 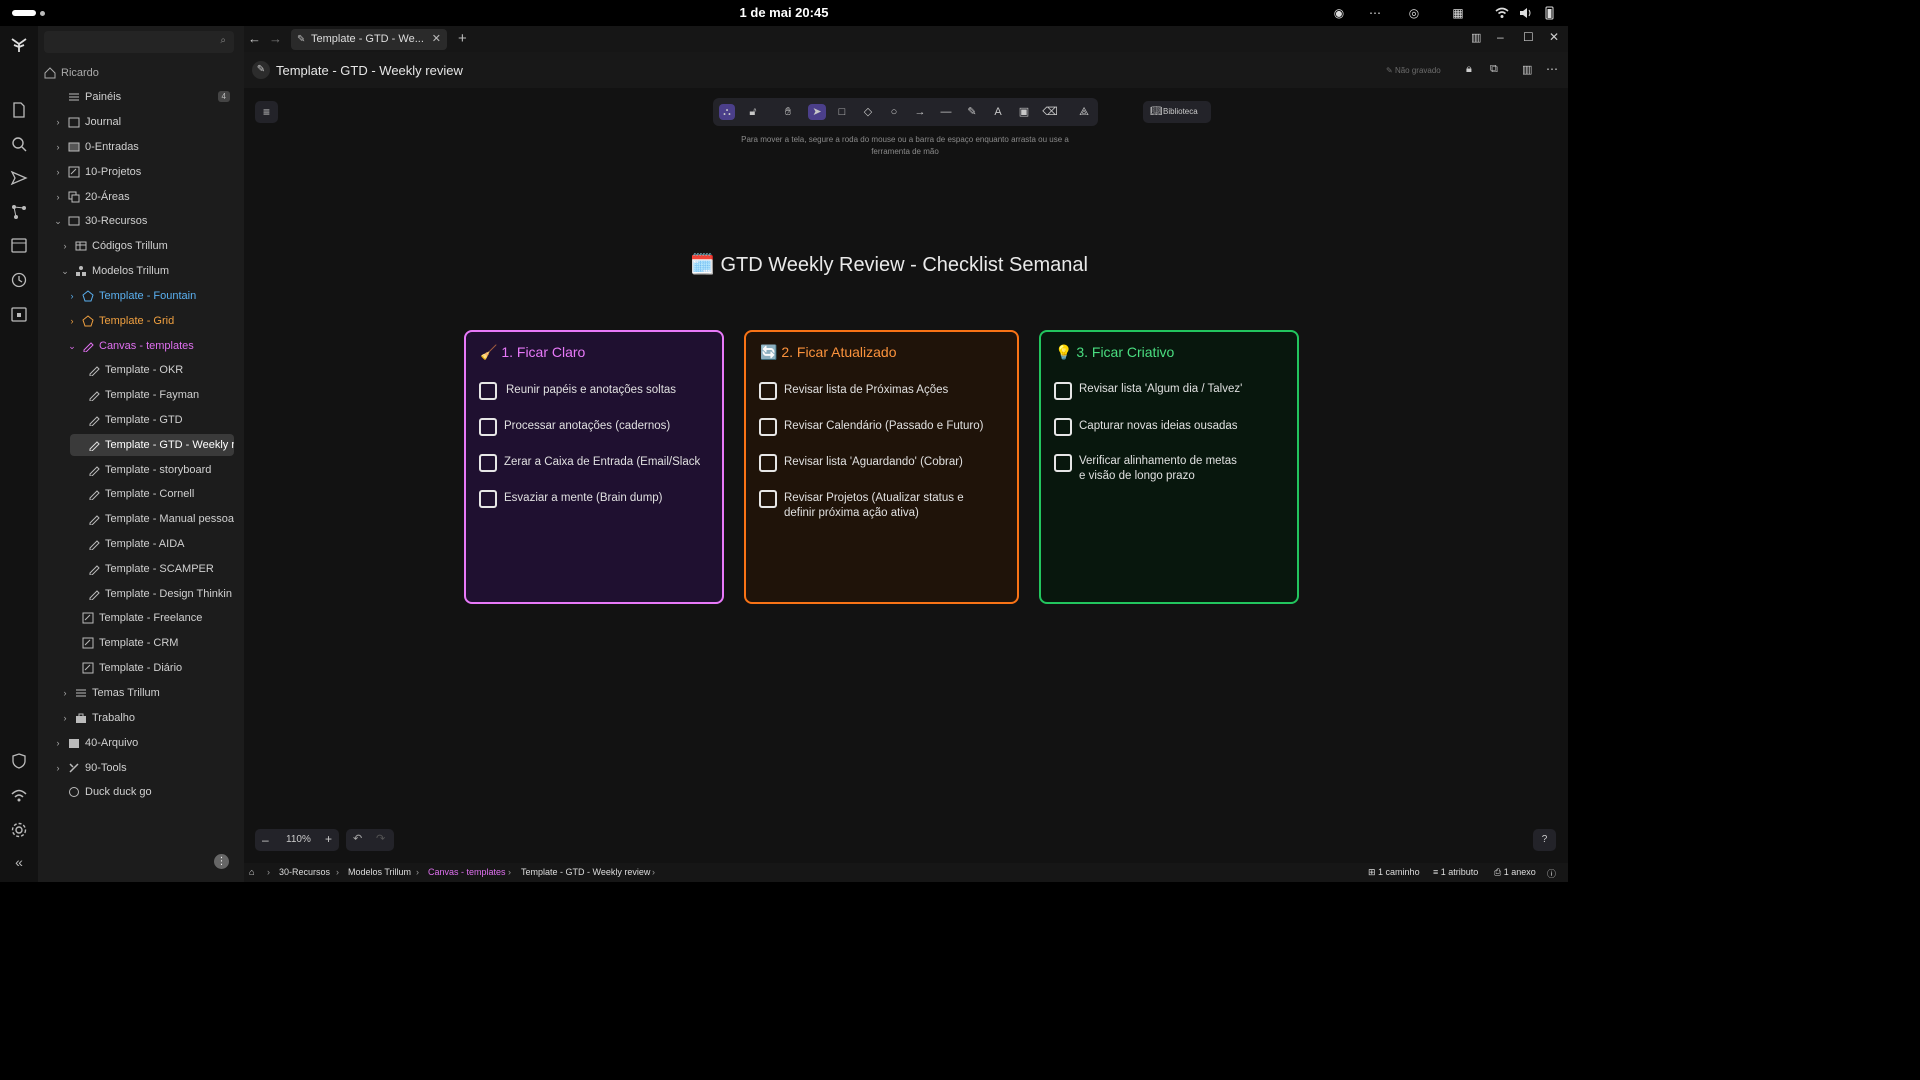 What do you see at coordinates (436, 39) in the screenshot?
I see `close-tab-icon: ✕` at bounding box center [436, 39].